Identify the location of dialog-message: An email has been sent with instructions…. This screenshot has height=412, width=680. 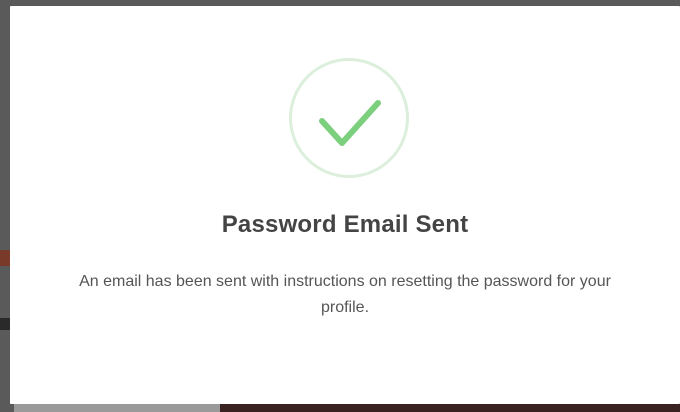
(345, 294).